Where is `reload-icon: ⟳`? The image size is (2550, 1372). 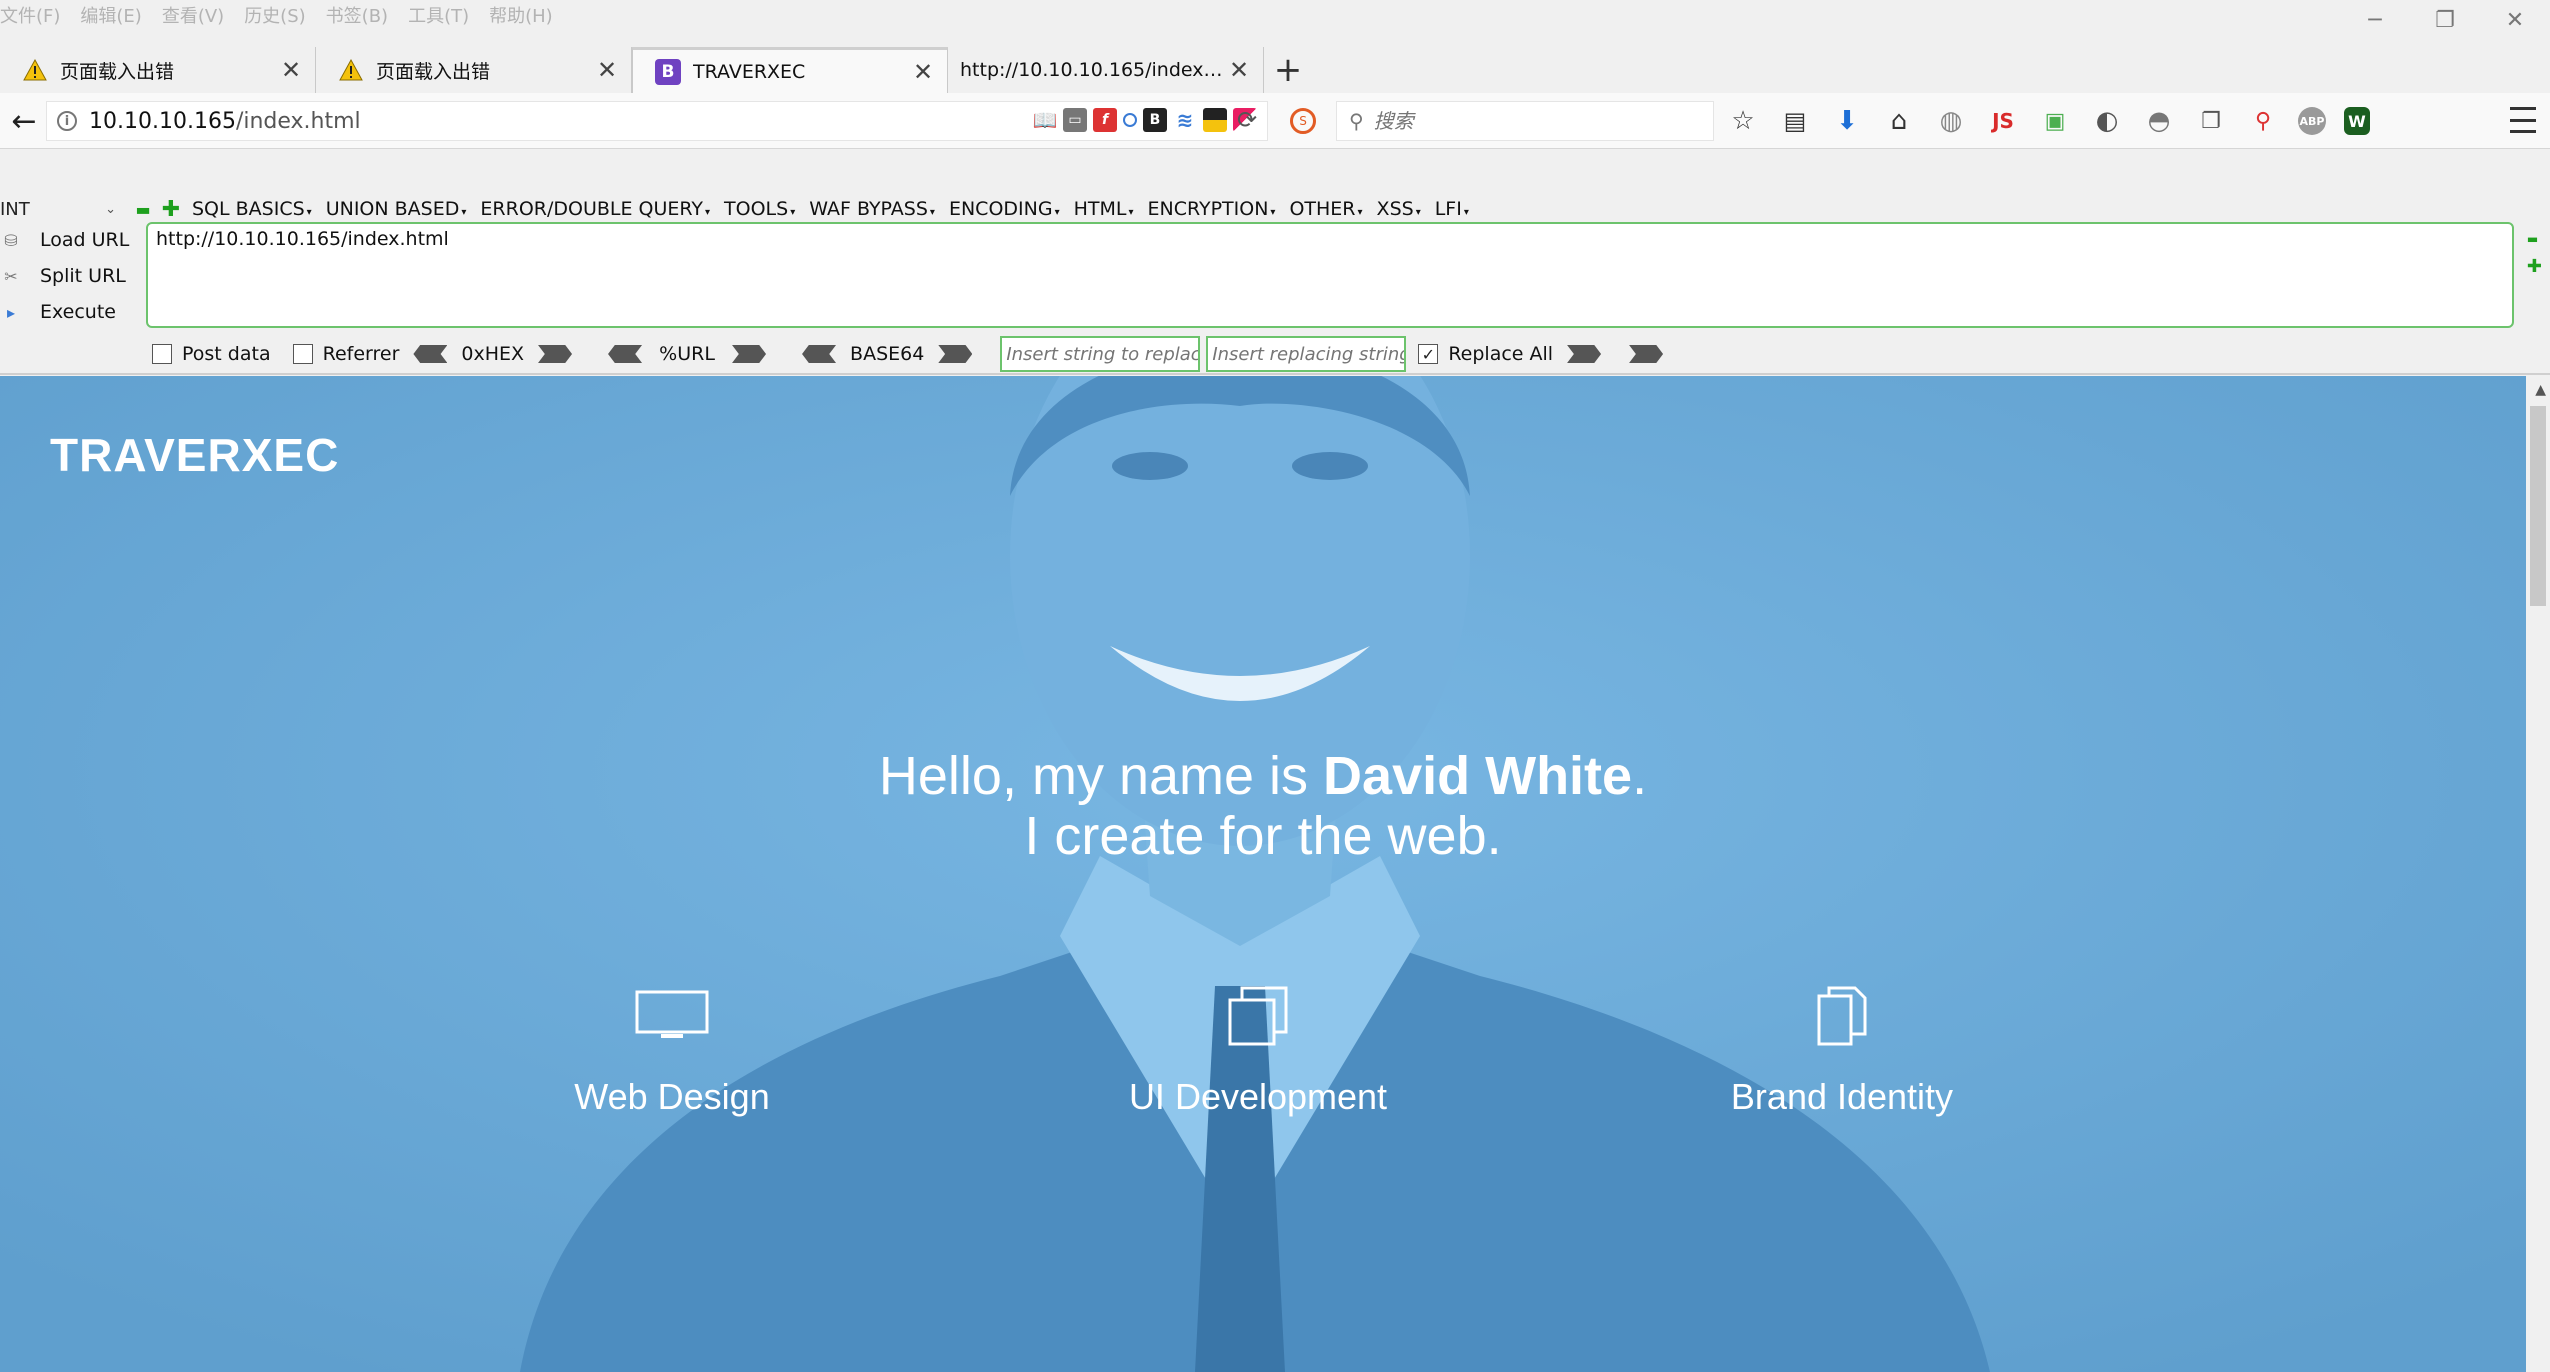 reload-icon: ⟳ is located at coordinates (1247, 120).